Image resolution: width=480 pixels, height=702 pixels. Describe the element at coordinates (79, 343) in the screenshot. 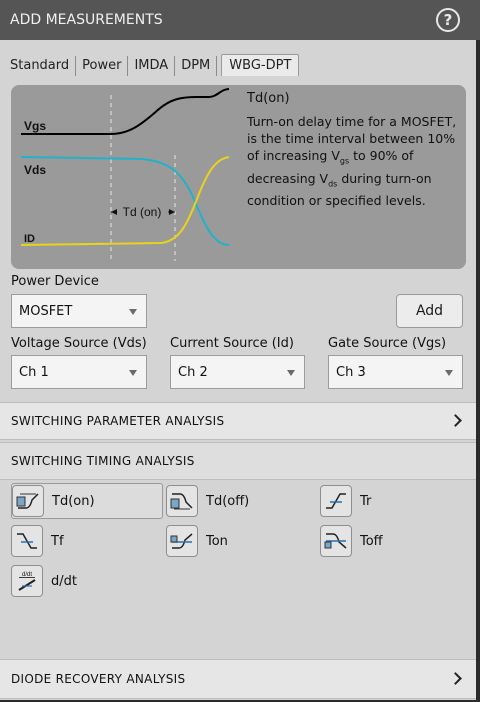

I see `voltage-source-label: Voltage Source (Vds)` at that location.